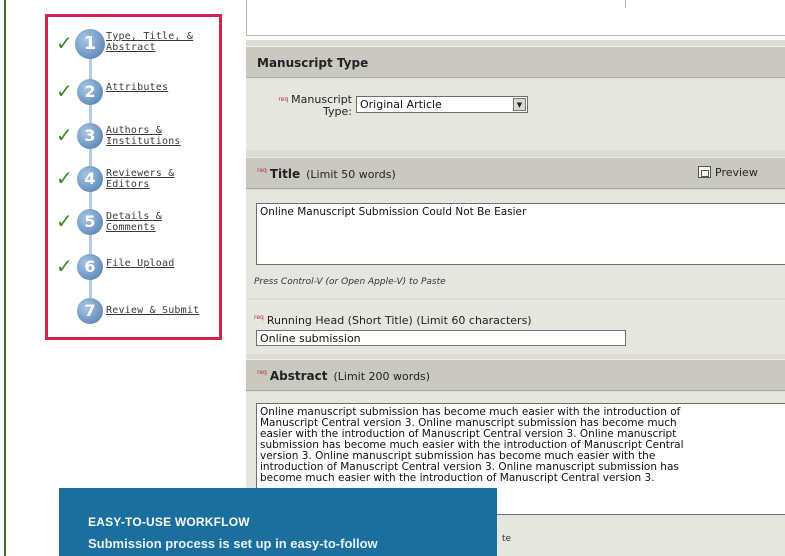 The image size is (785, 556). Describe the element at coordinates (90, 311) in the screenshot. I see `step-number-badge: 7` at that location.